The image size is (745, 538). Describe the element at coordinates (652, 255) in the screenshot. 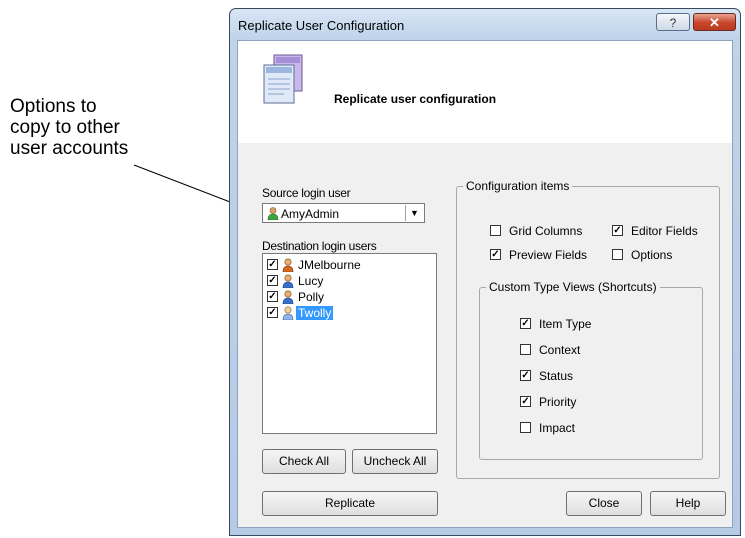

I see `checkbox-label: Options` at that location.